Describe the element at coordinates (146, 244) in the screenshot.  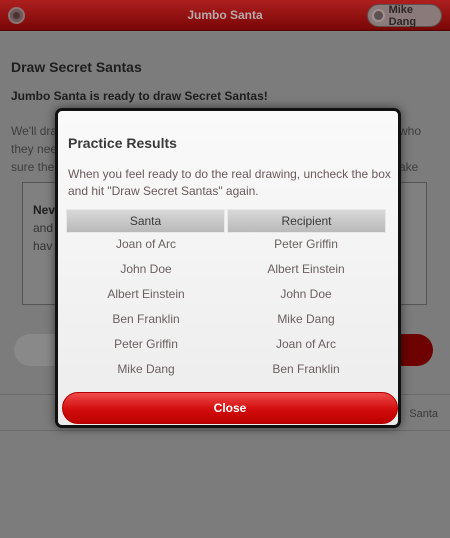
I see `santa-cell: Joan of Arc` at that location.